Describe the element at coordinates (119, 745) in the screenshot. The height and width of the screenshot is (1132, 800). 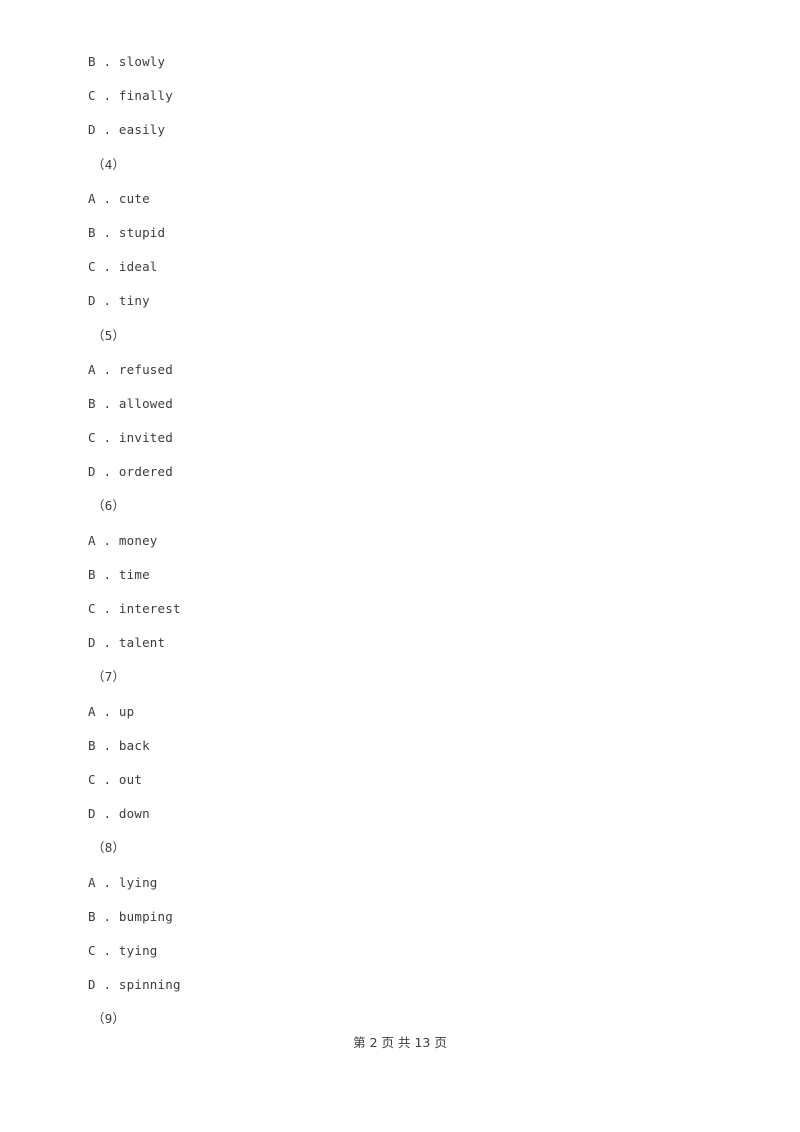
I see `answer-option: B . back` at that location.